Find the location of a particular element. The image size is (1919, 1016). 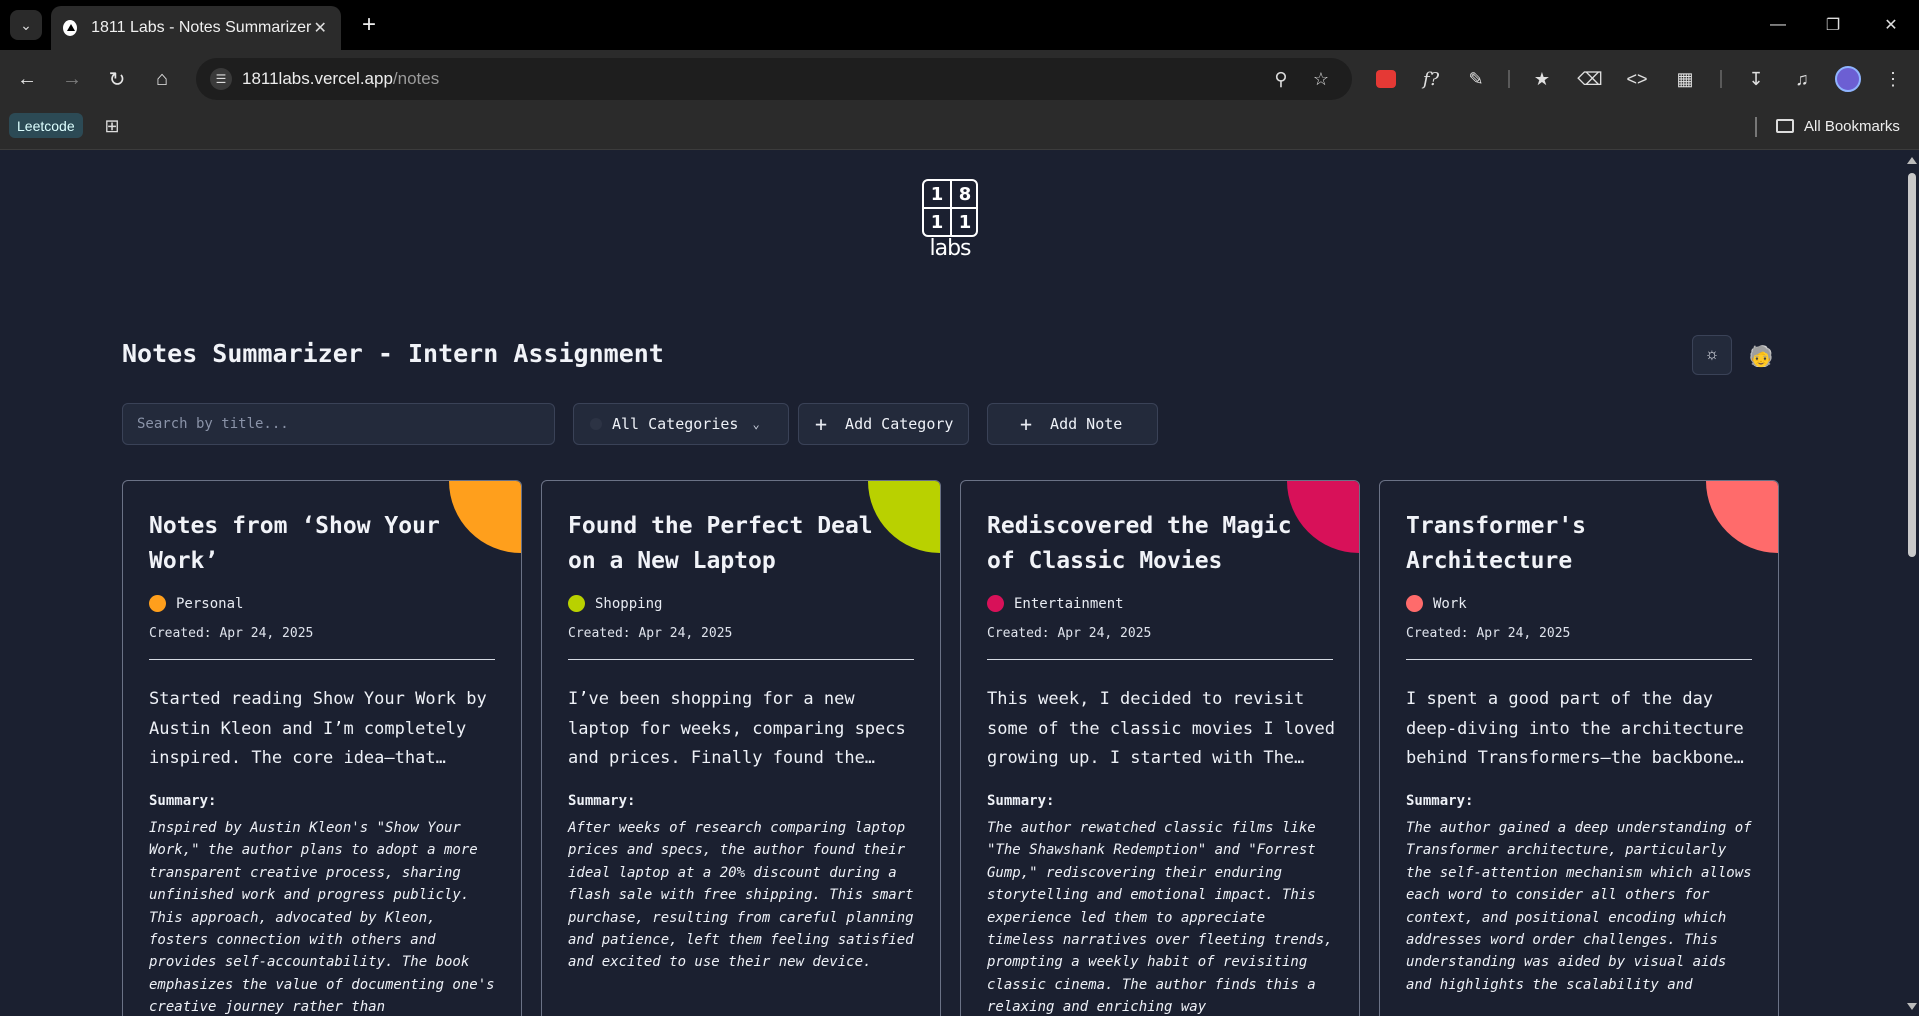

add-category-button: + Add Category is located at coordinates (883, 424).